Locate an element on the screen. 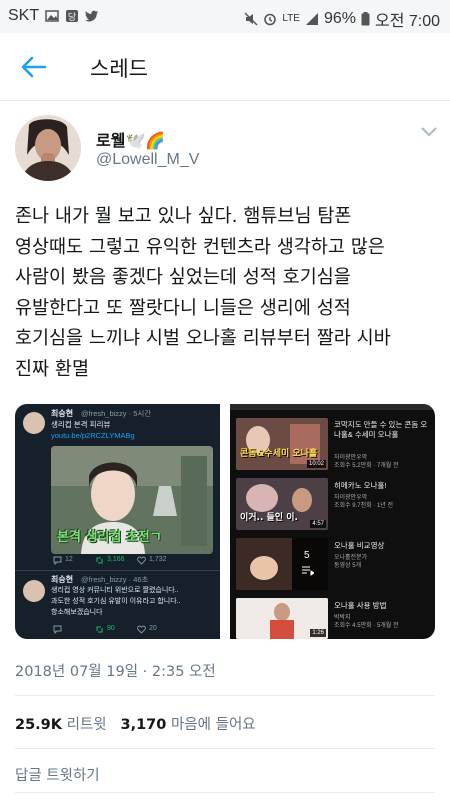 The height and width of the screenshot is (800, 450). video-title: 히메카노 오나홀! is located at coordinates (360, 485).